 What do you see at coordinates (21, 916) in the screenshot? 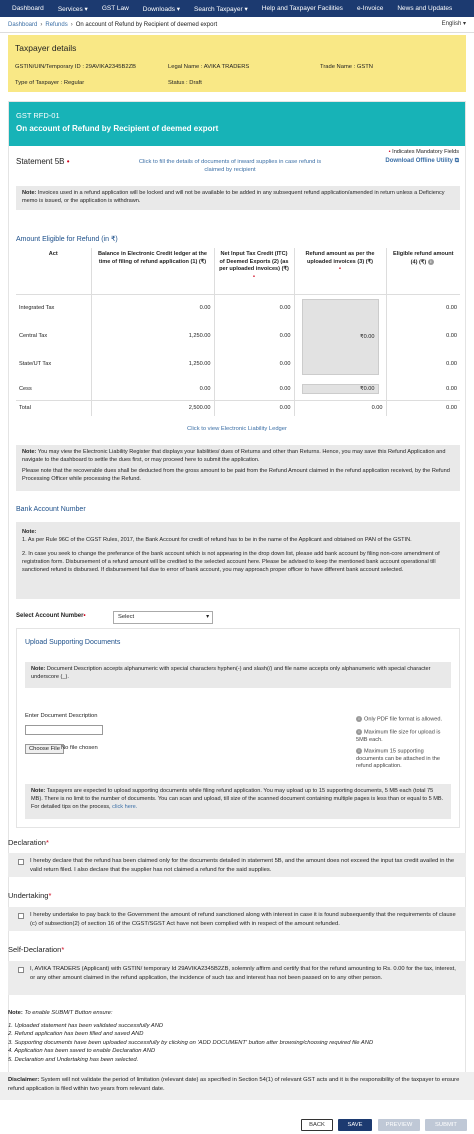
I see `undertaking-checkbox` at bounding box center [21, 916].